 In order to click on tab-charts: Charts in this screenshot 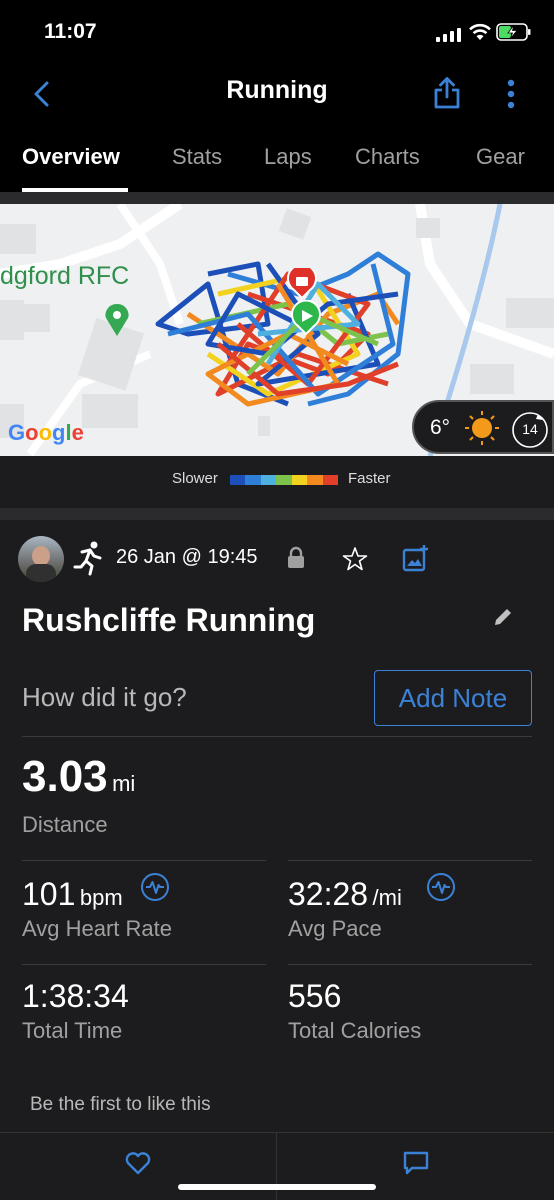, I will do `click(387, 157)`.